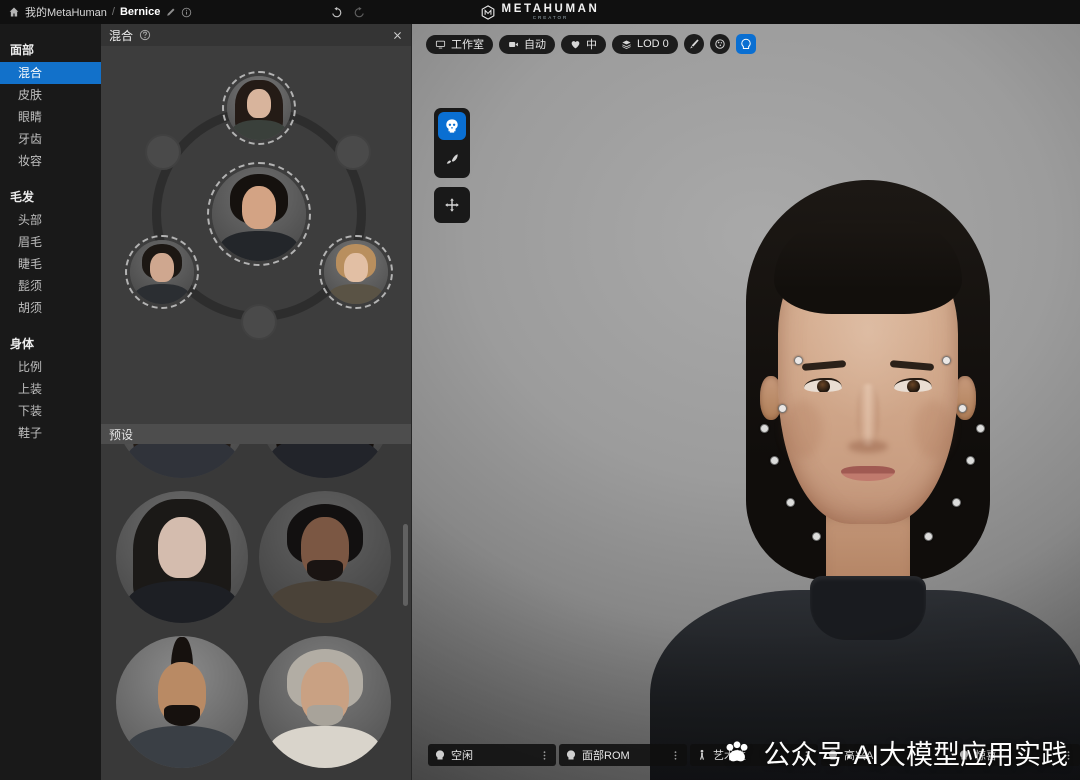 This screenshot has width=1080, height=780. Describe the element at coordinates (527, 44) in the screenshot. I see `toolbar-button-auto-camera: 自动` at that location.